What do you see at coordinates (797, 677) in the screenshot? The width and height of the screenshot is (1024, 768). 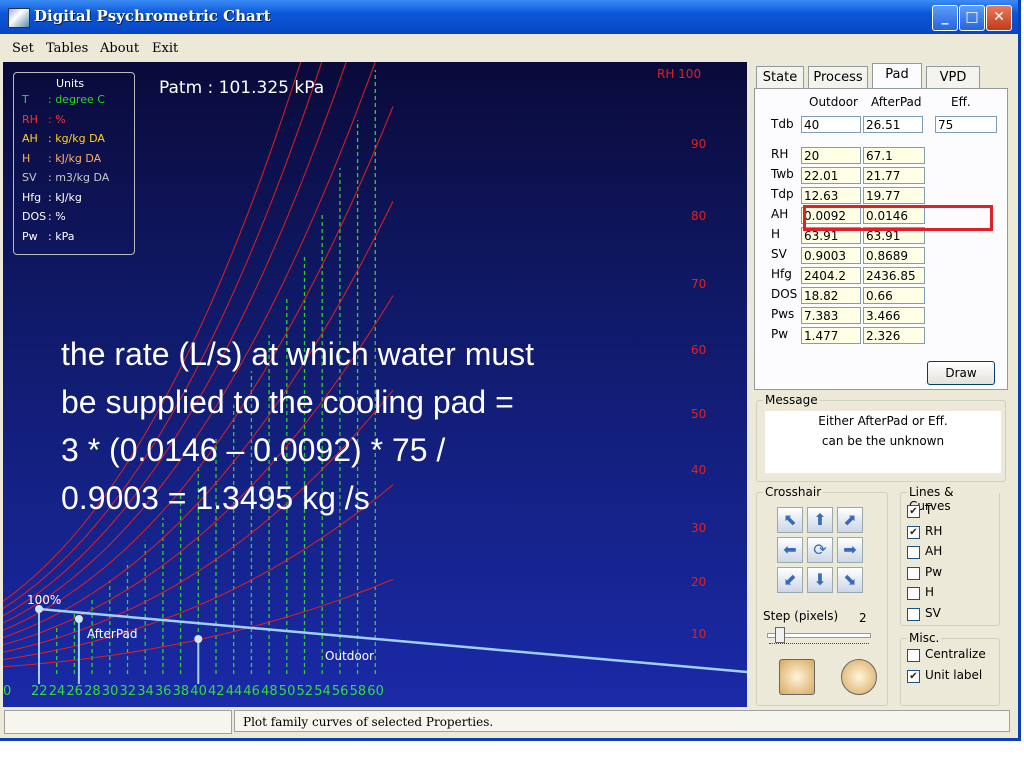 I see `magnifier-icon` at bounding box center [797, 677].